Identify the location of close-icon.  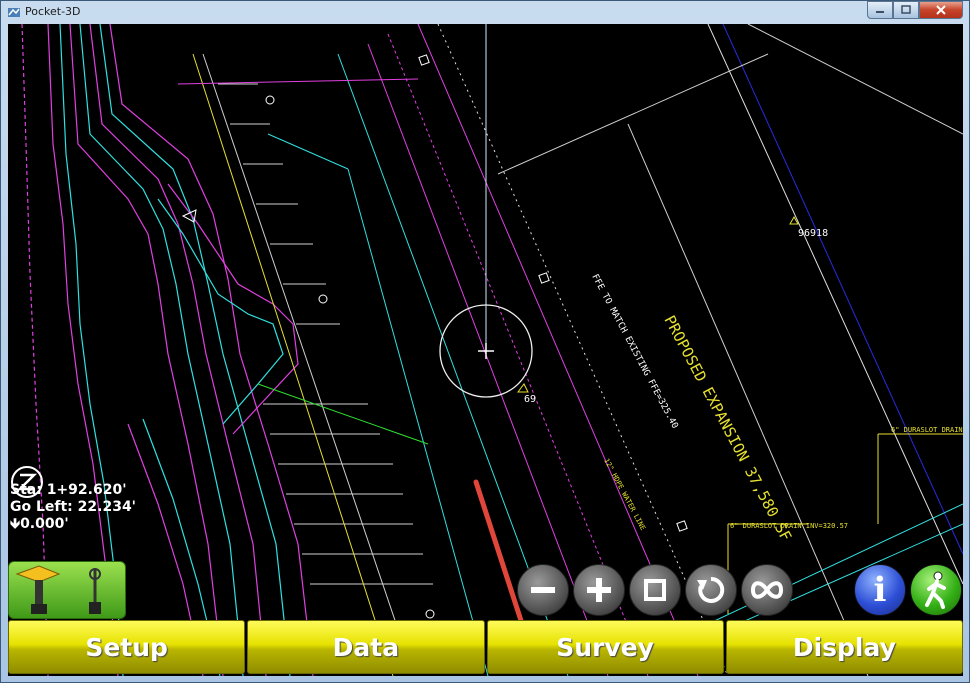
(941, 10).